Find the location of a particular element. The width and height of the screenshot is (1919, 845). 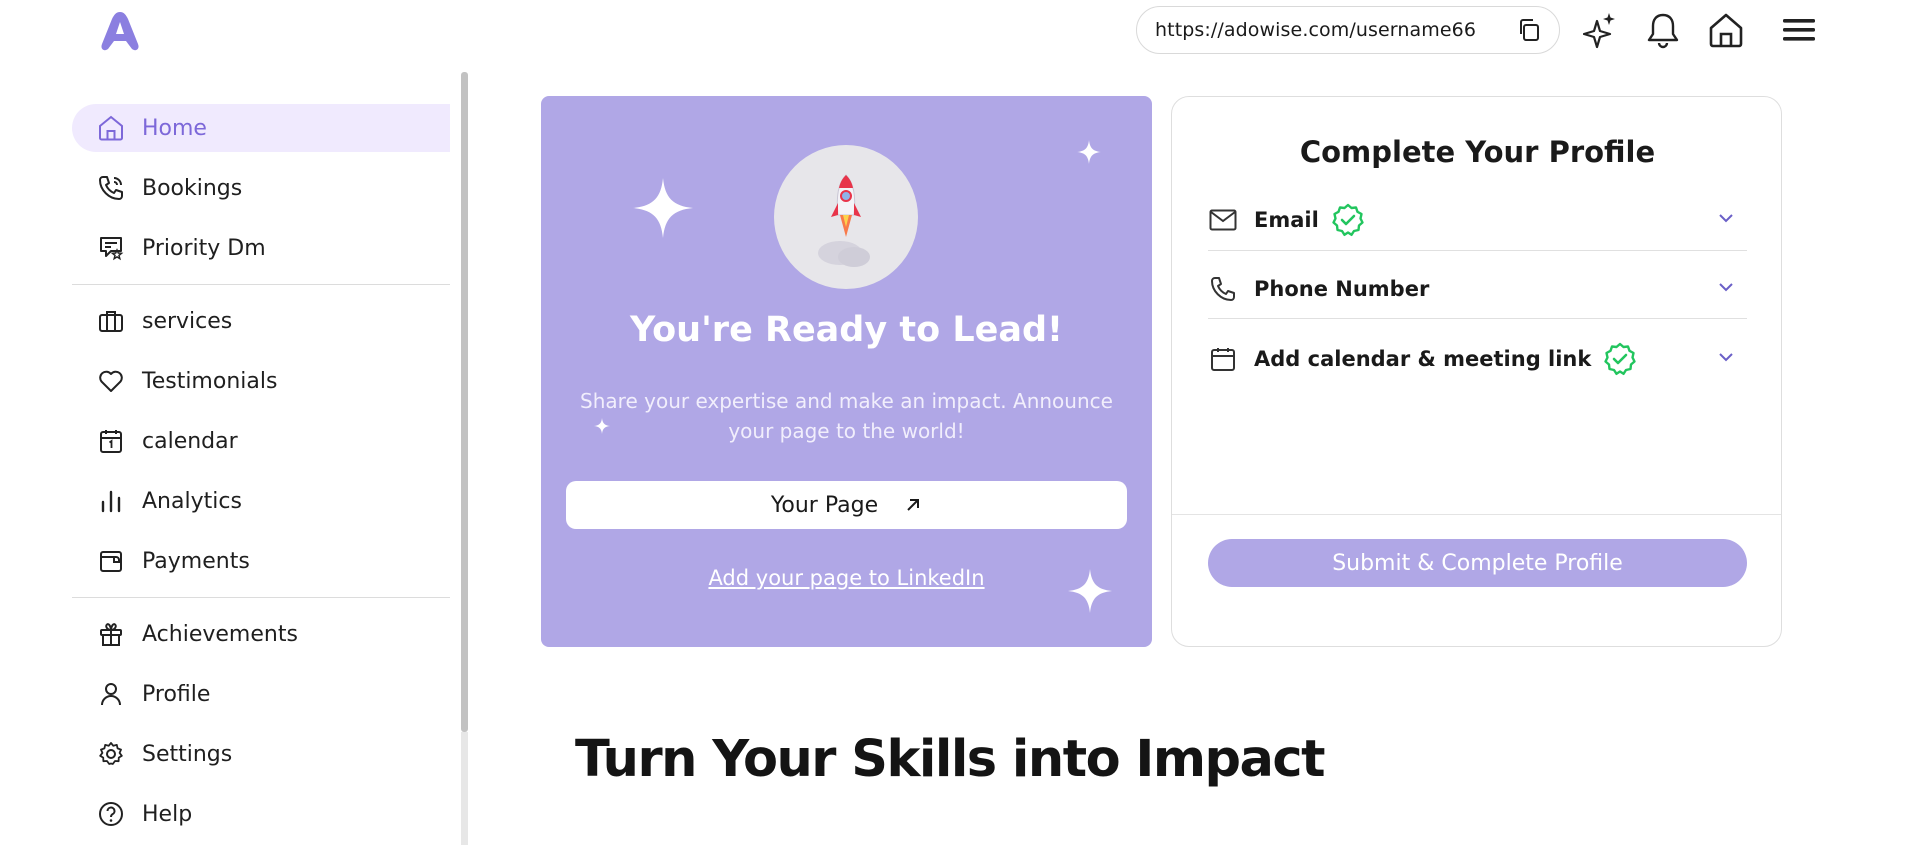

profile-row-label: Phone Number is located at coordinates (1342, 288).